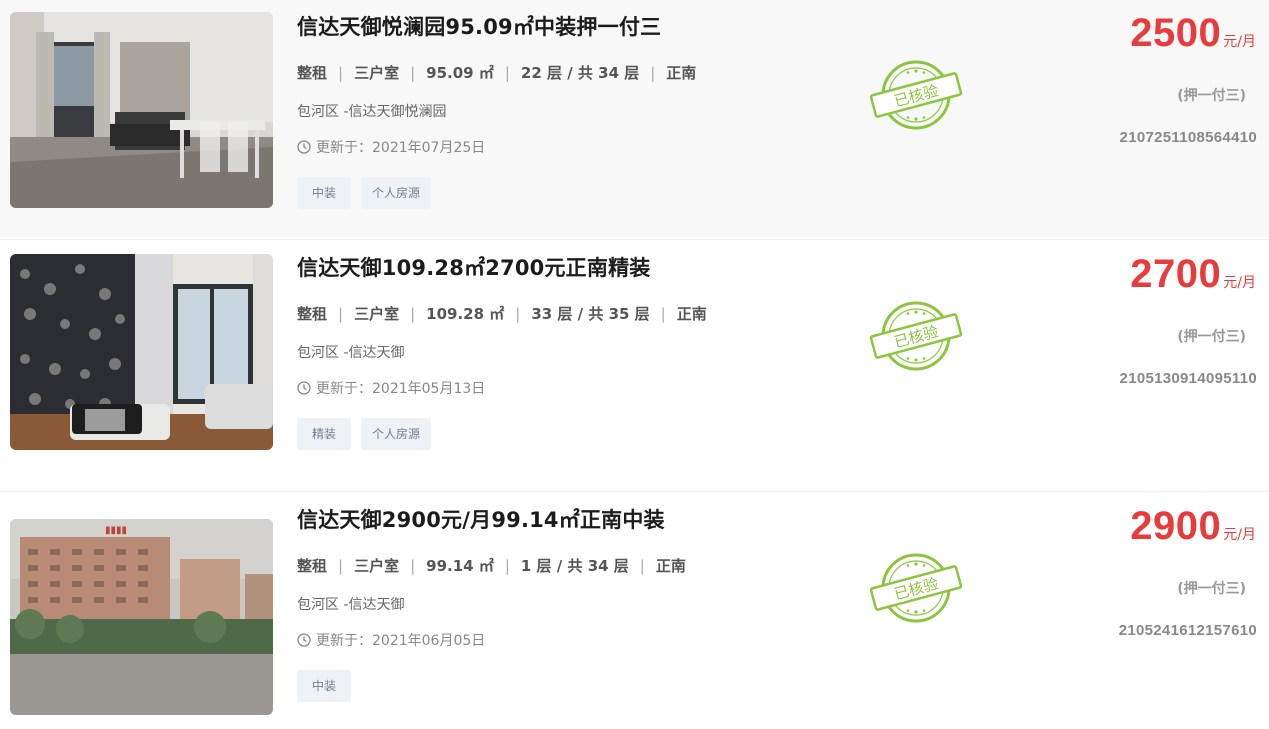 This screenshot has width=1269, height=729. I want to click on tag-list: 精装 个人房源, so click(364, 434).